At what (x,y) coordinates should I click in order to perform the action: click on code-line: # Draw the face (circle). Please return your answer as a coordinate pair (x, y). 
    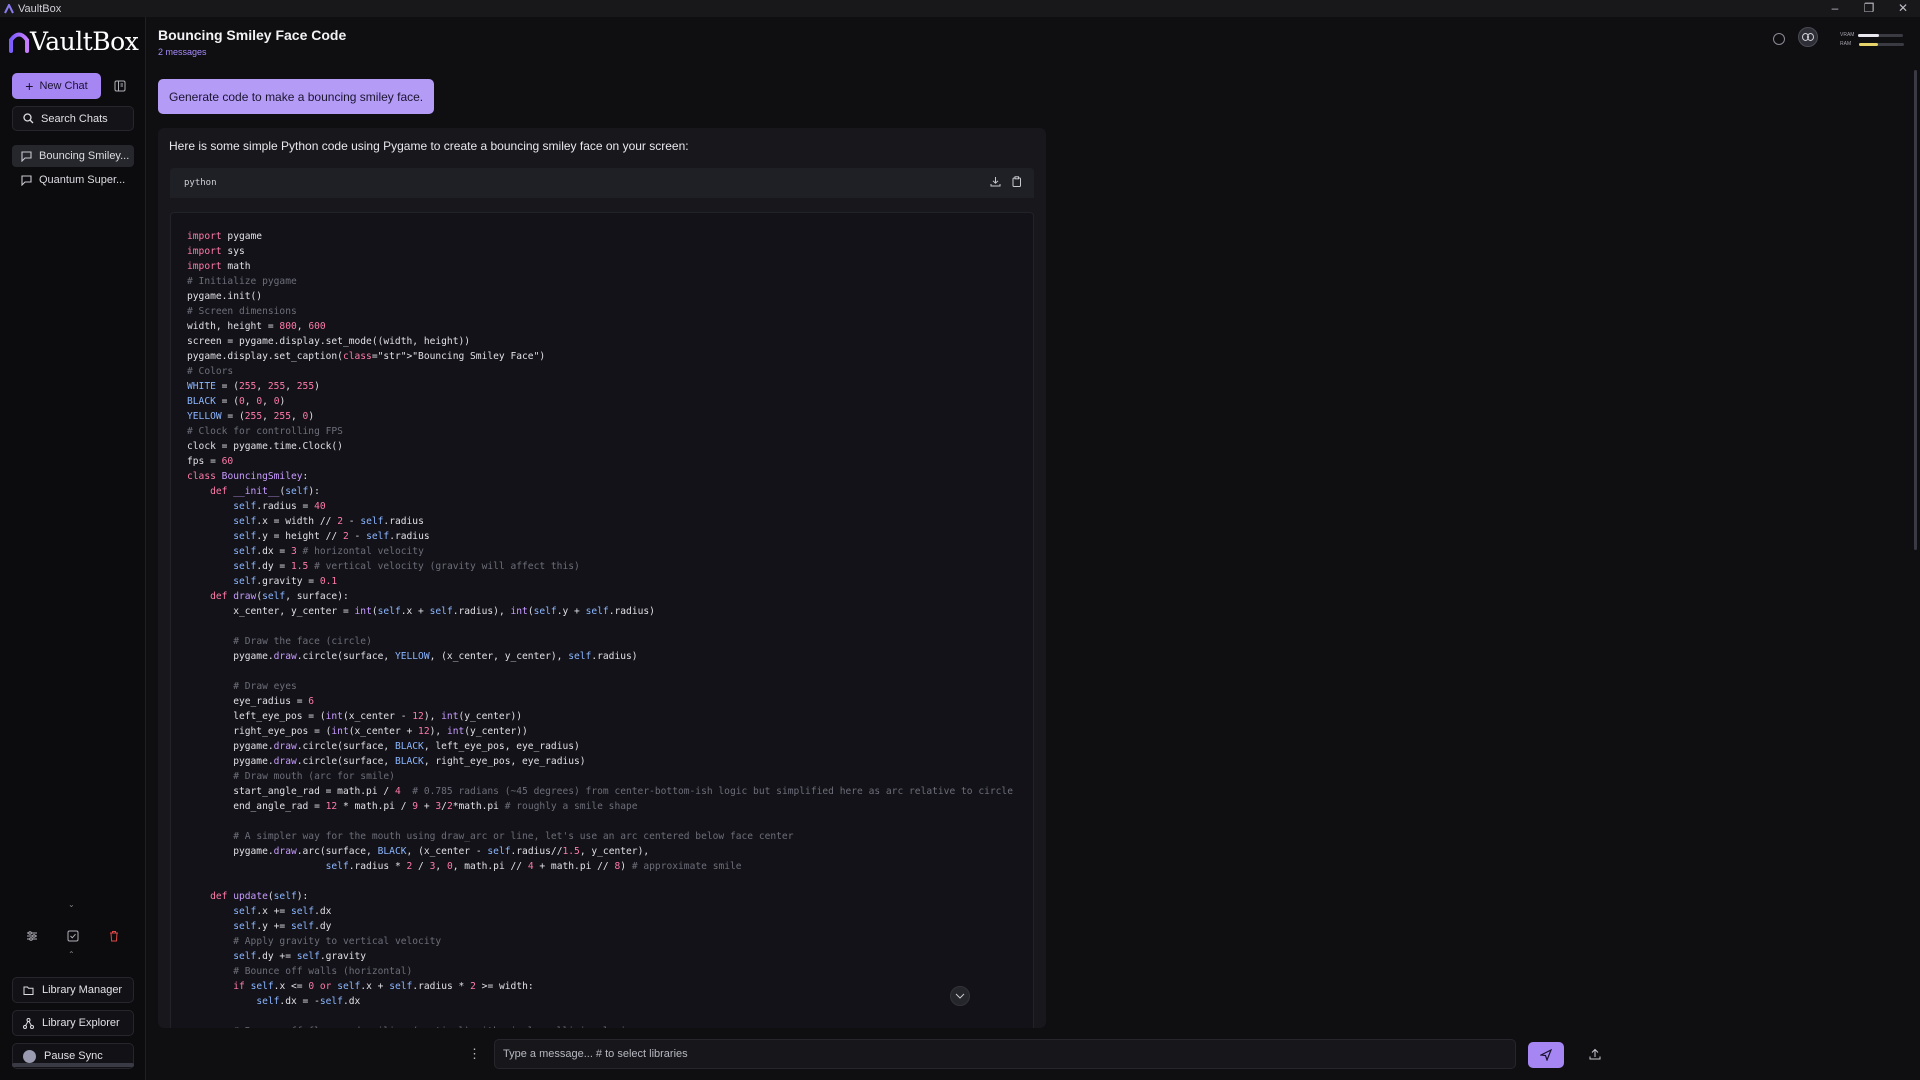
    Looking at the image, I should click on (302, 641).